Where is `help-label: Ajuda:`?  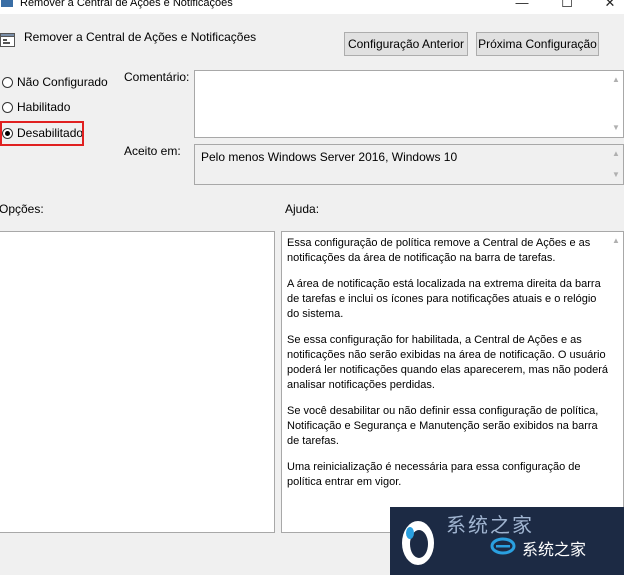
help-label: Ajuda: is located at coordinates (302, 209).